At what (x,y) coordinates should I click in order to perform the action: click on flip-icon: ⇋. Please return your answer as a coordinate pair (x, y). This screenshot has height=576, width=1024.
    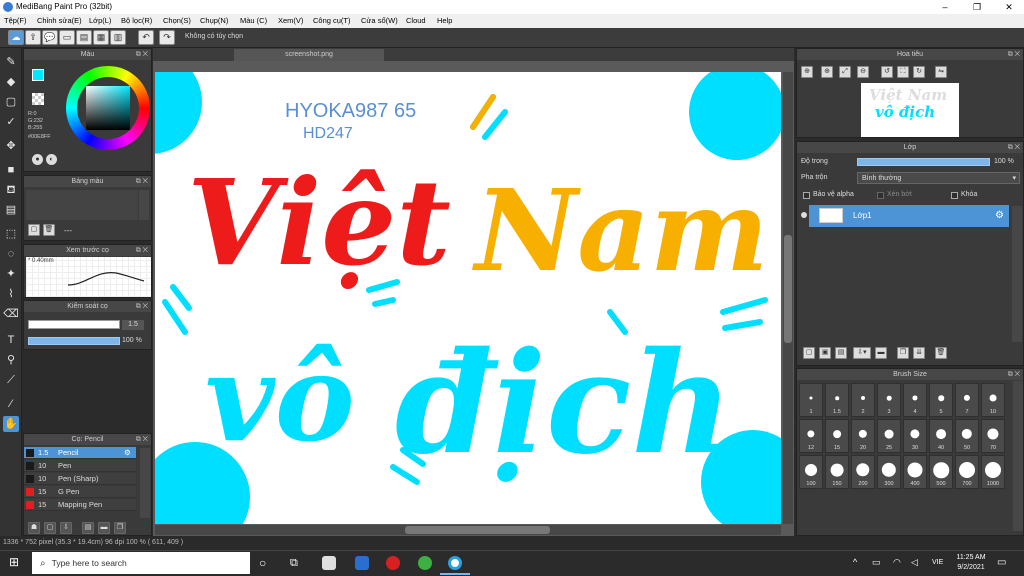
    Looking at the image, I should click on (941, 72).